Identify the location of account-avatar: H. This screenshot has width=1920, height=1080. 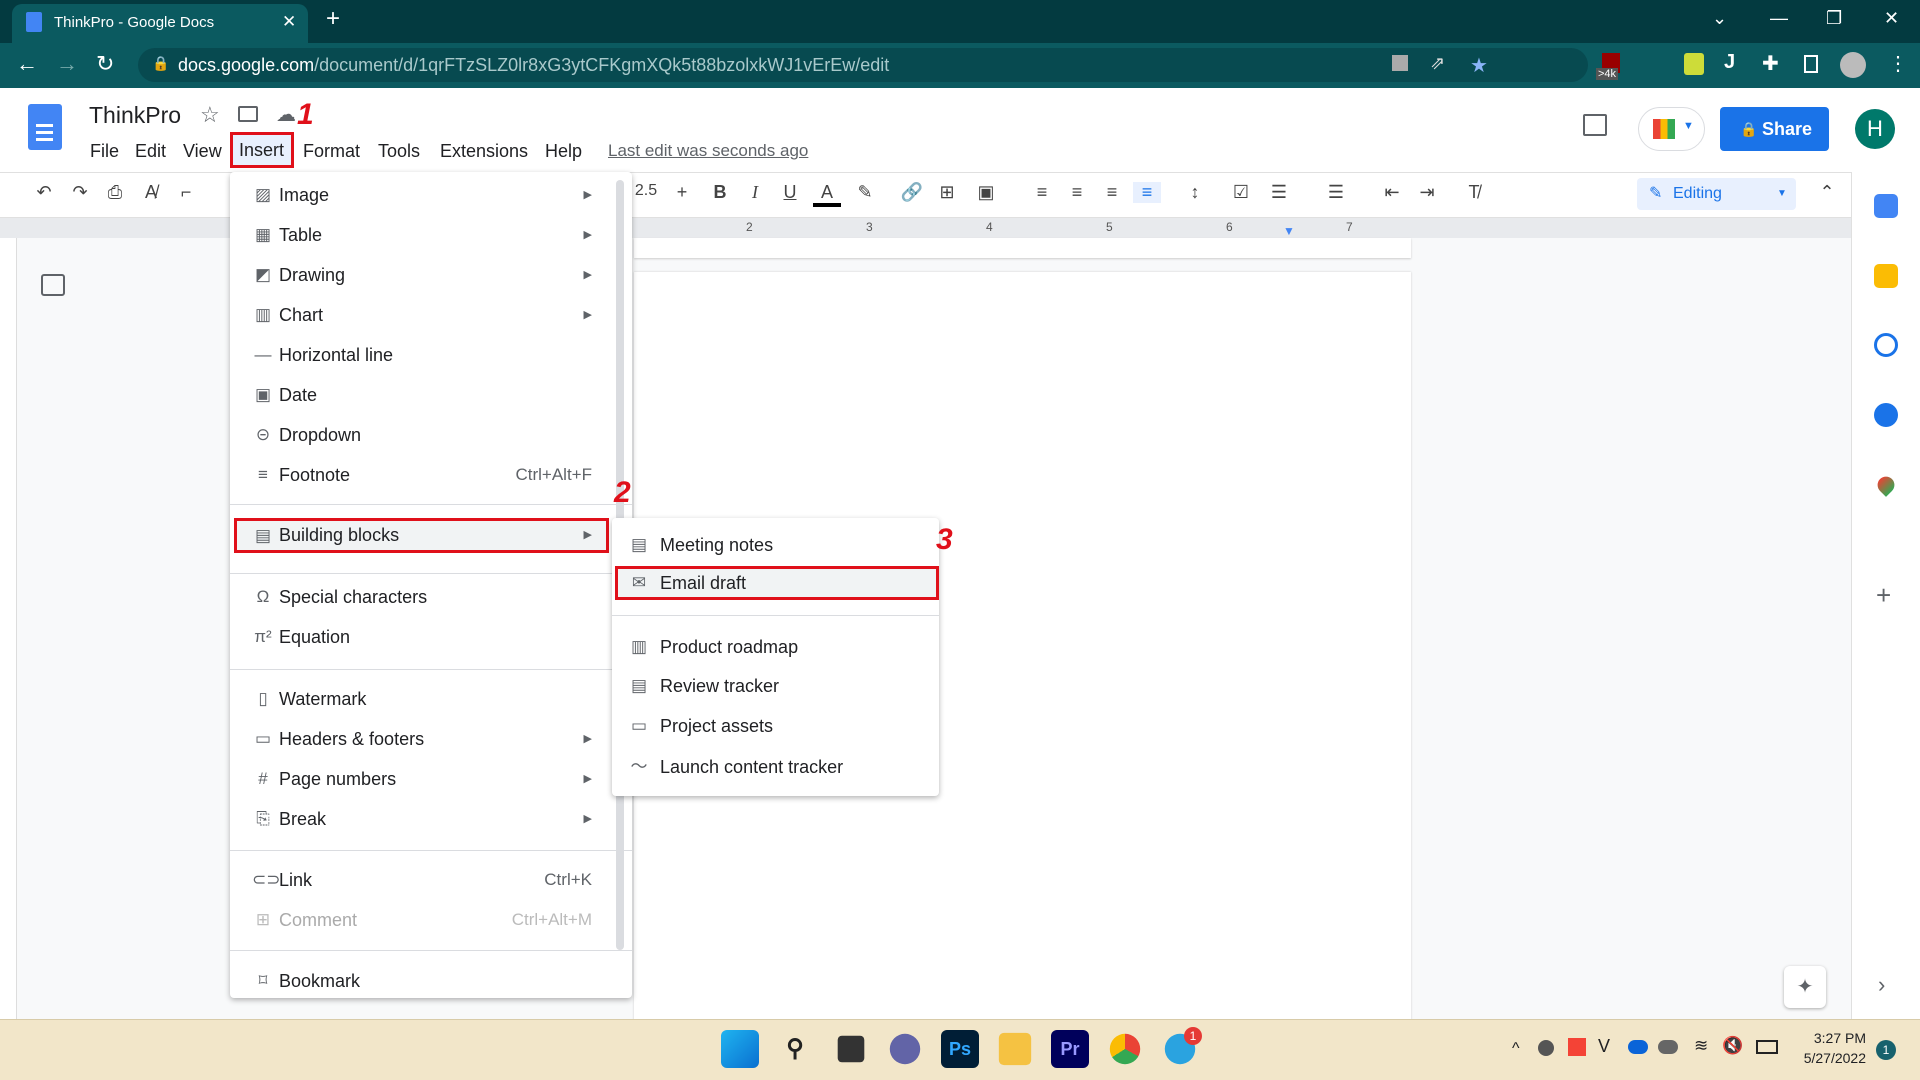
(1875, 129).